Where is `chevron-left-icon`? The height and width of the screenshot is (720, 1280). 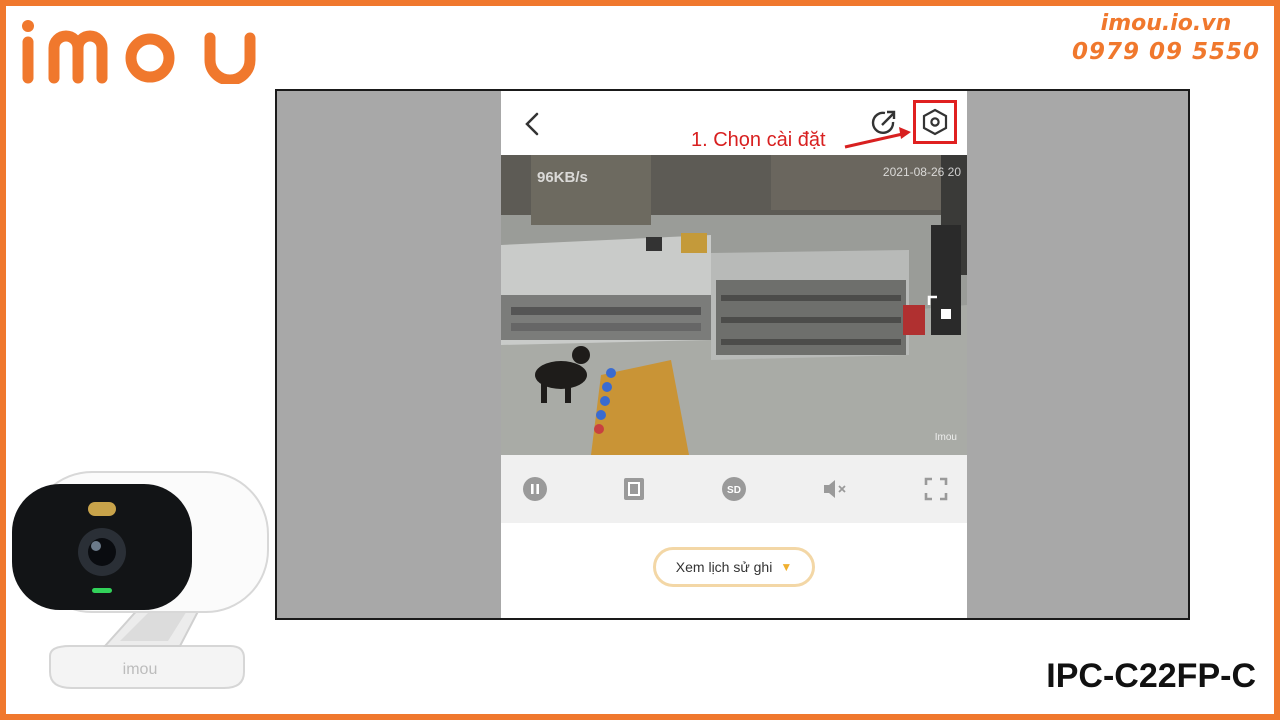 chevron-left-icon is located at coordinates (532, 124).